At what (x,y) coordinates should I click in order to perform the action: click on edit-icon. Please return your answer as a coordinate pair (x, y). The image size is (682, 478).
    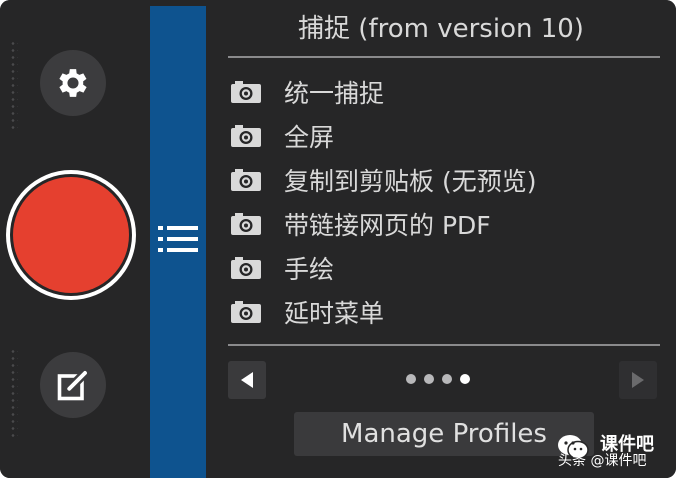
    Looking at the image, I should click on (73, 385).